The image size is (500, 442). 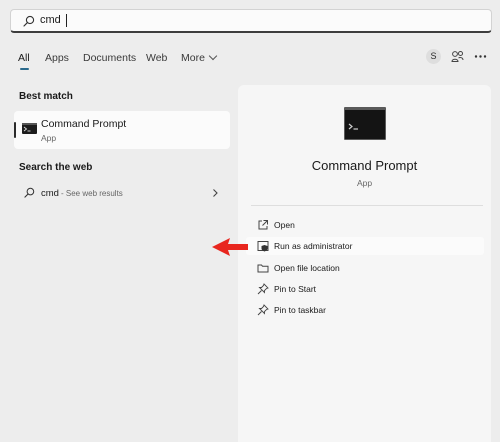 I want to click on search-input: cmd, so click(x=50, y=20).